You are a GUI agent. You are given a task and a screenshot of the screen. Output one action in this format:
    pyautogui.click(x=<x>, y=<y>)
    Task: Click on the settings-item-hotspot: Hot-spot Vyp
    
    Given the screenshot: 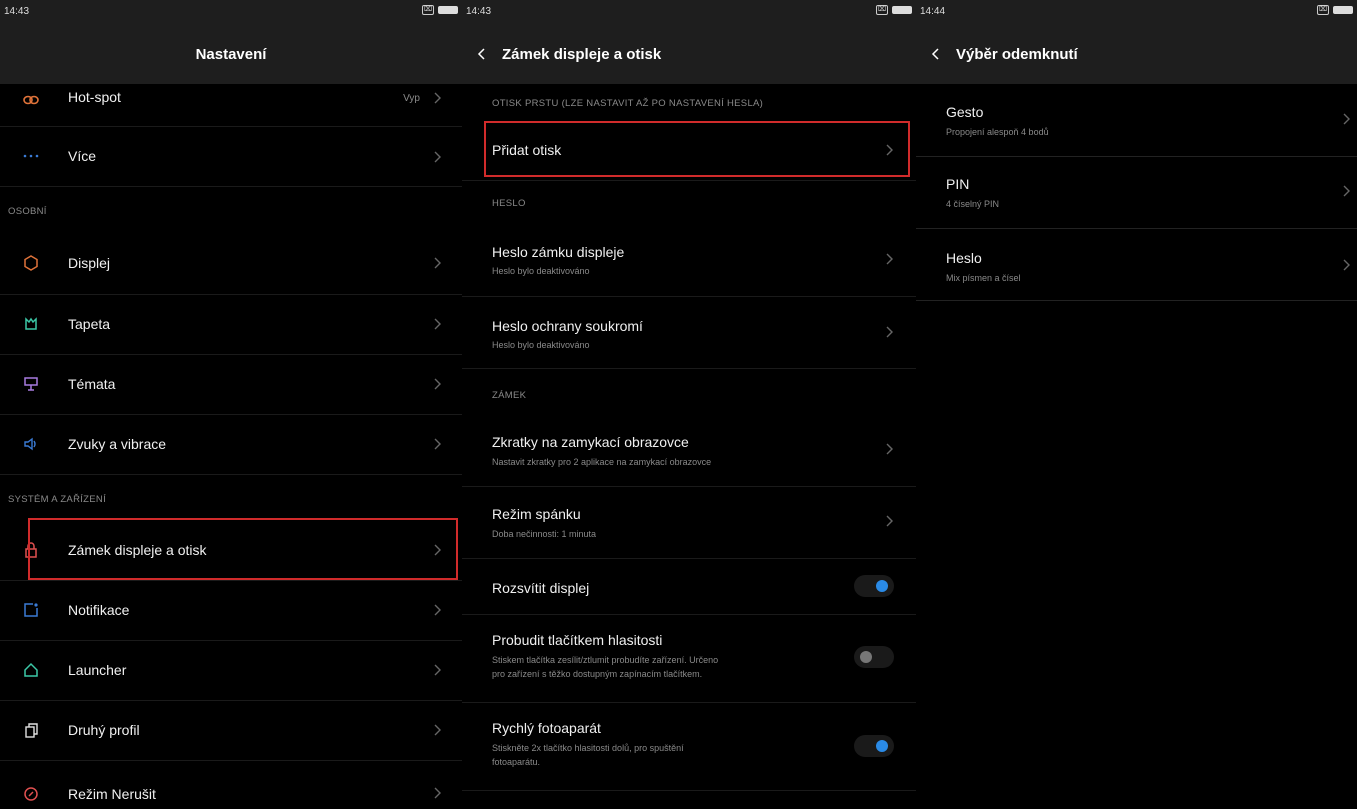 What is the action you would take?
    pyautogui.click(x=231, y=105)
    